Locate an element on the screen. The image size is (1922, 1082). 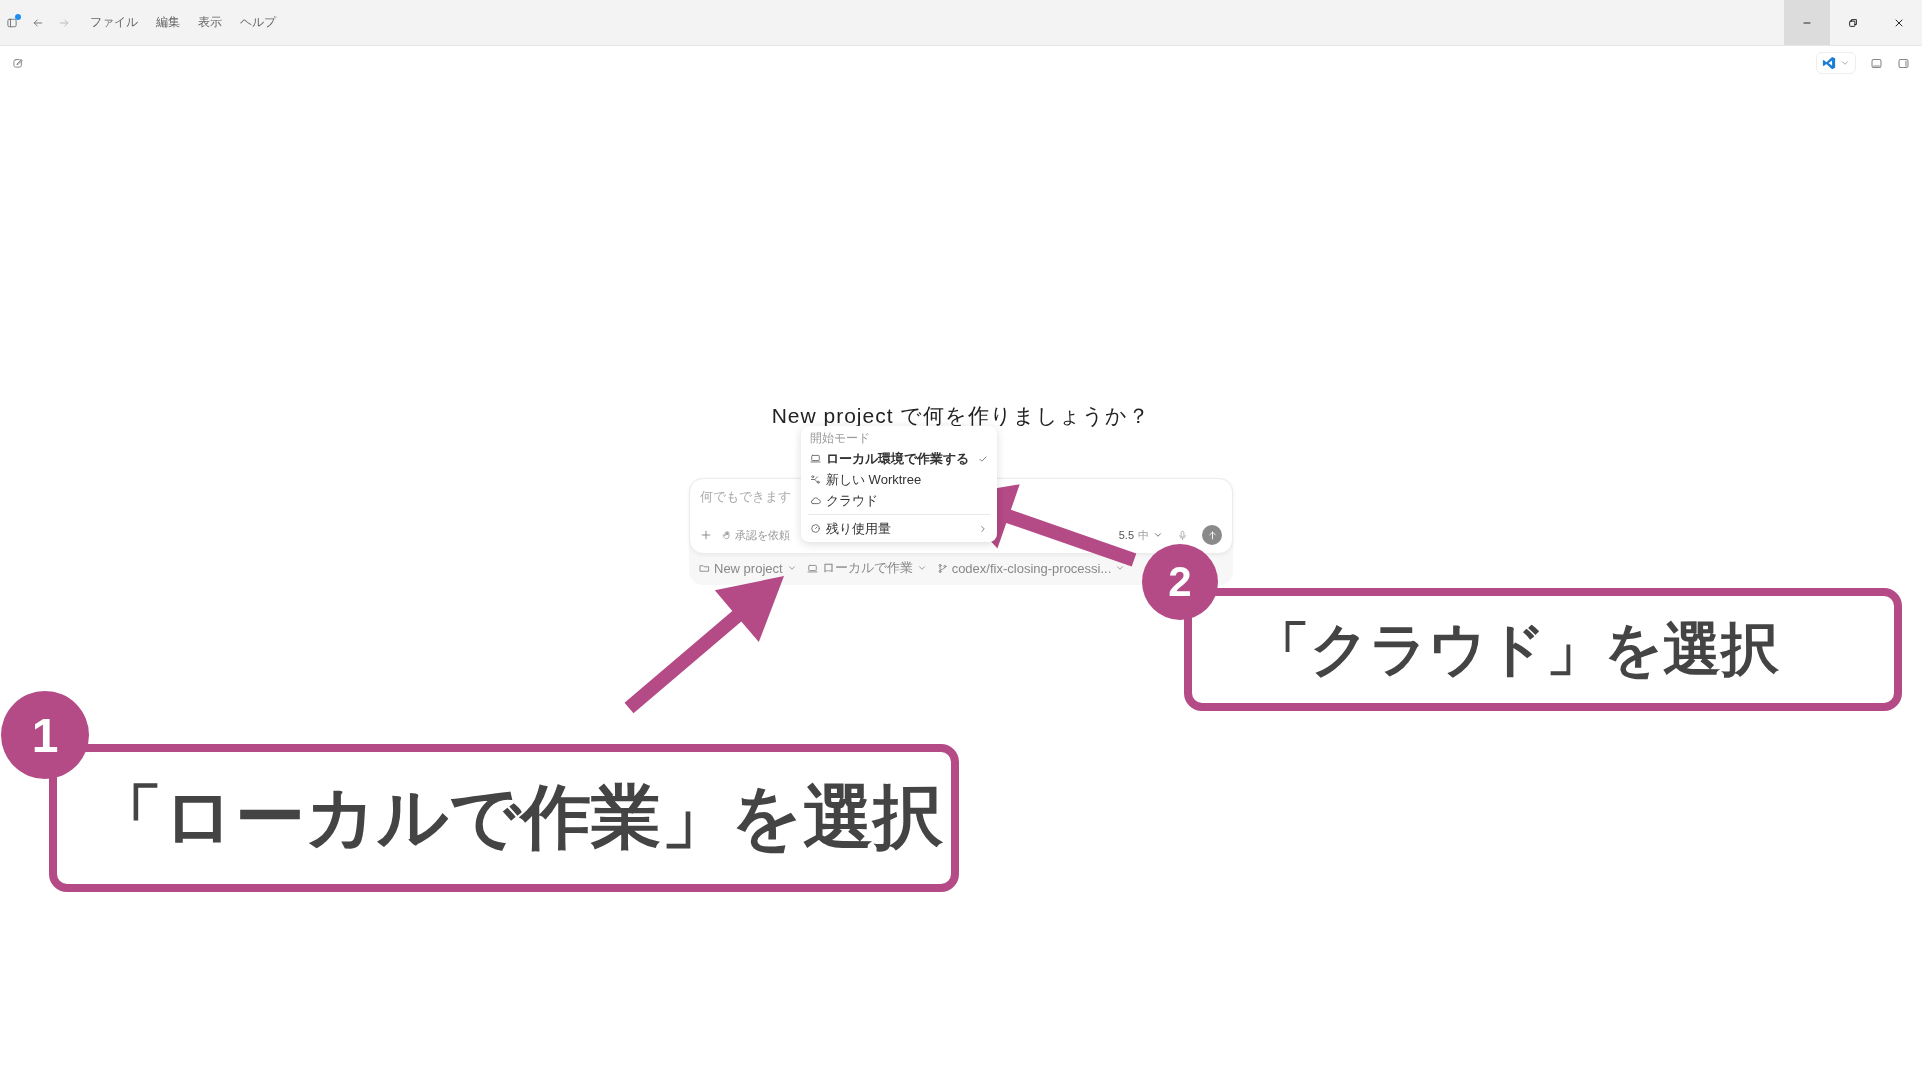
send-button is located at coordinates (1212, 535).